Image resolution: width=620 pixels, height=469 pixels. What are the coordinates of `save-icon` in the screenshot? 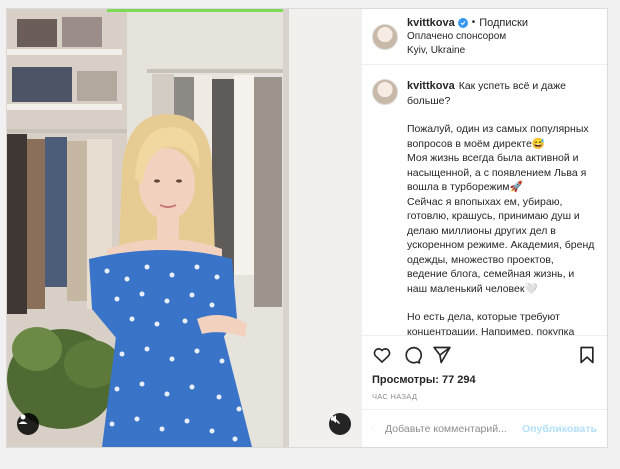 It's located at (587, 355).